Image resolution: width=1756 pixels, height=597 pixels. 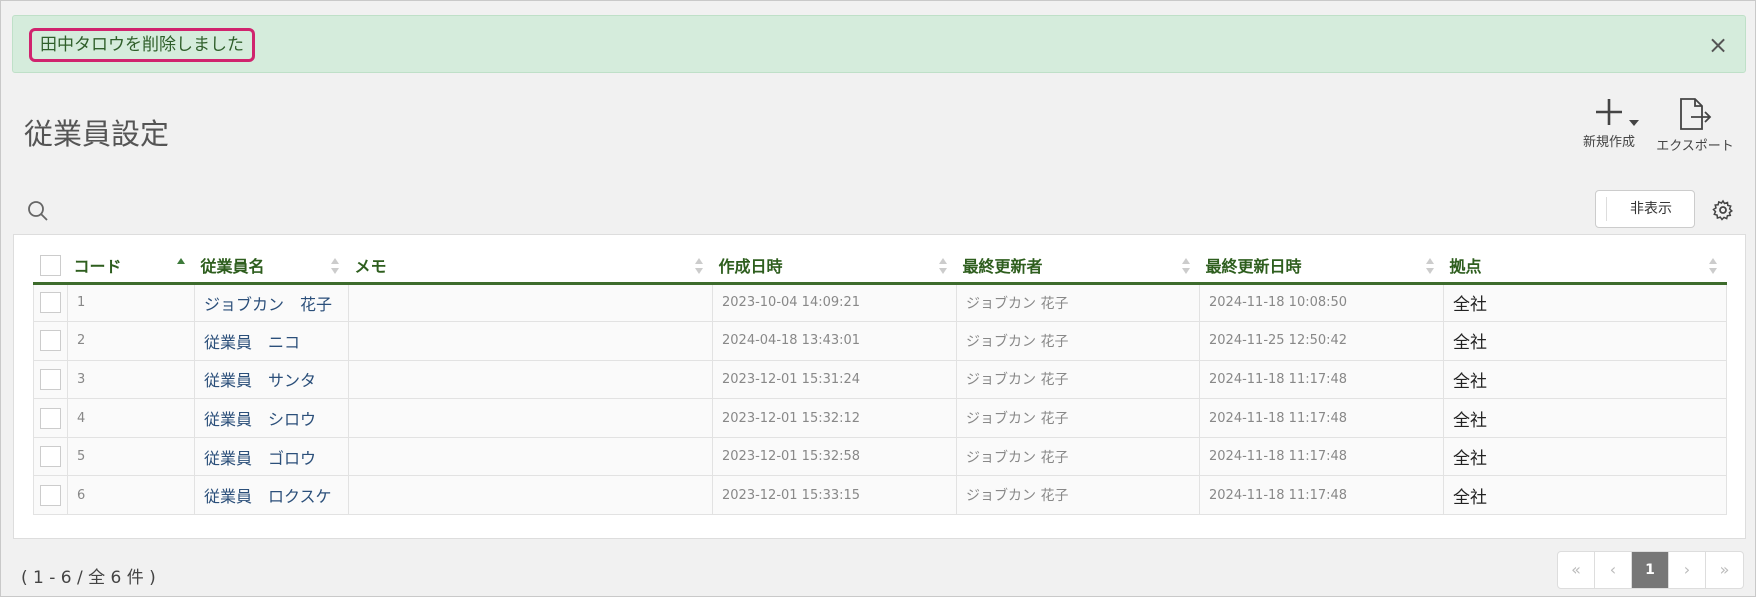 What do you see at coordinates (50, 265) in the screenshot?
I see `select-all-checkbox` at bounding box center [50, 265].